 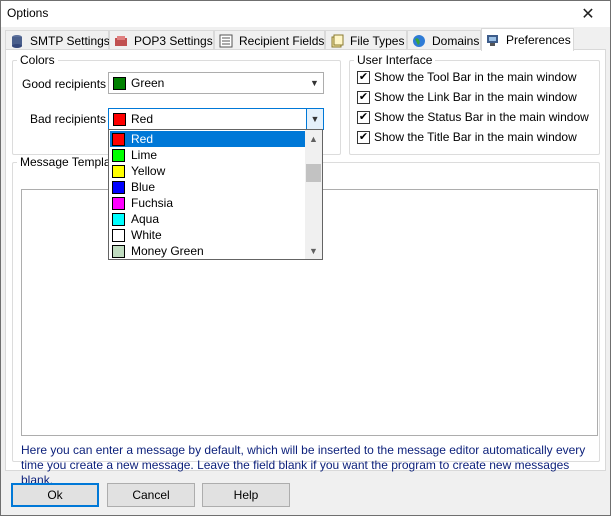 I want to click on colors-legend: Colors, so click(x=37, y=60).